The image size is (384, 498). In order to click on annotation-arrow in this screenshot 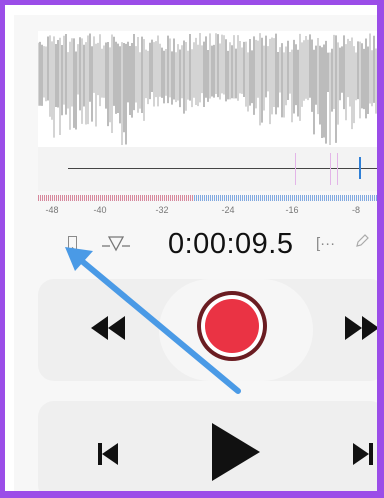, I will do `click(153, 320)`.